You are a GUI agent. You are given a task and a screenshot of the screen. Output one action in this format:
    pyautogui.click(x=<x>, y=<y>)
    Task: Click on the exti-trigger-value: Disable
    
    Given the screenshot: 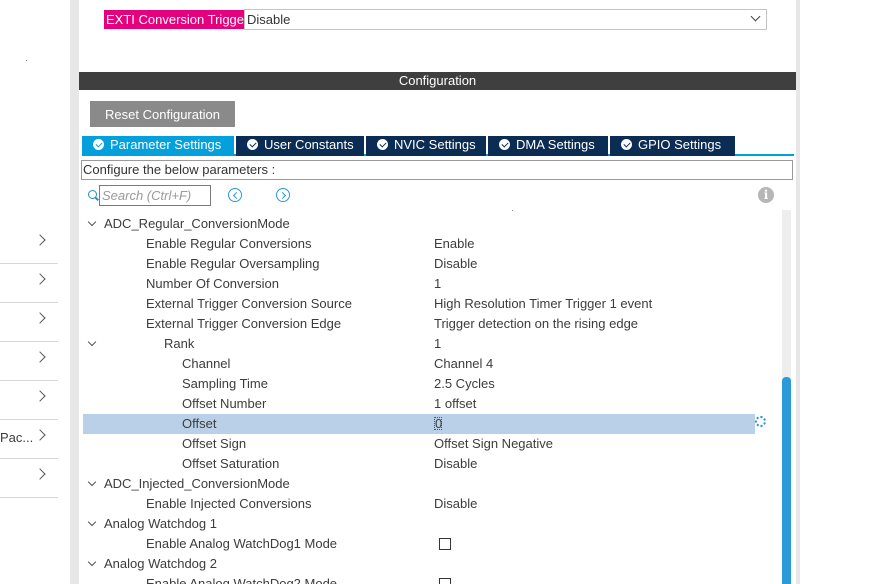 What is the action you would take?
    pyautogui.click(x=269, y=19)
    